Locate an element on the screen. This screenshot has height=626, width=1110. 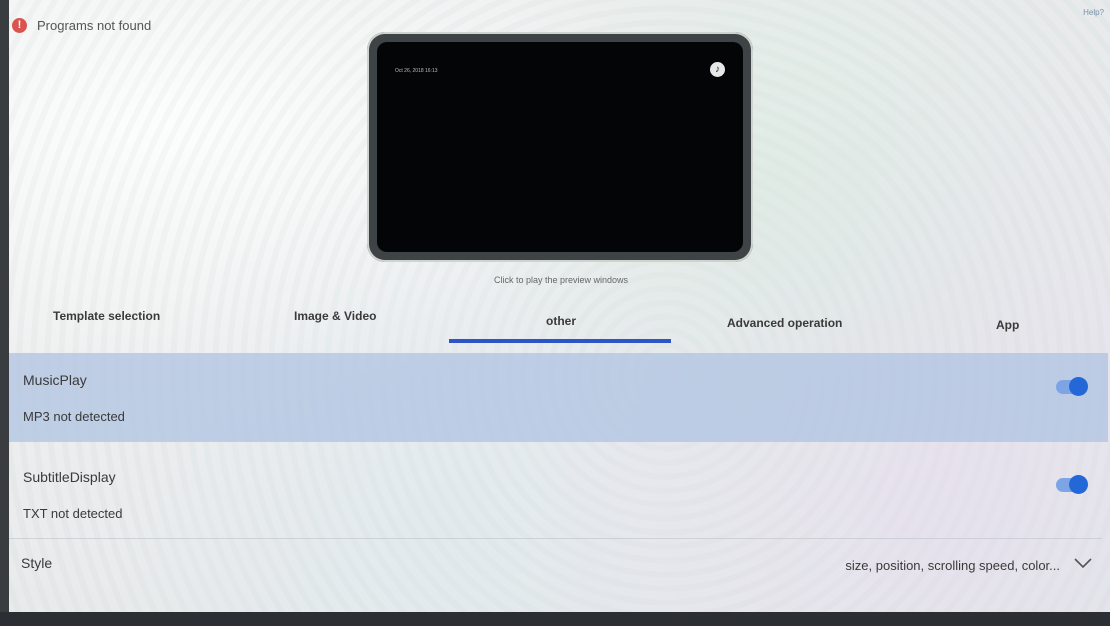
active-tab-indicator is located at coordinates (560, 341).